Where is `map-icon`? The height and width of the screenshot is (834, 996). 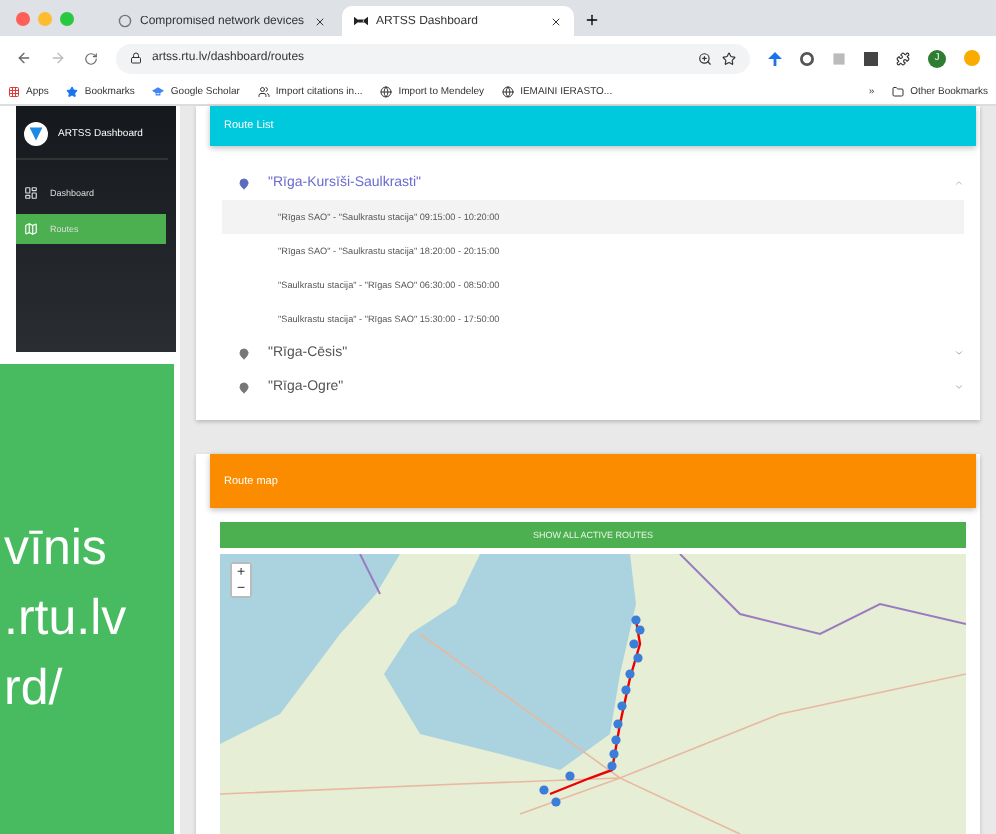 map-icon is located at coordinates (31, 229).